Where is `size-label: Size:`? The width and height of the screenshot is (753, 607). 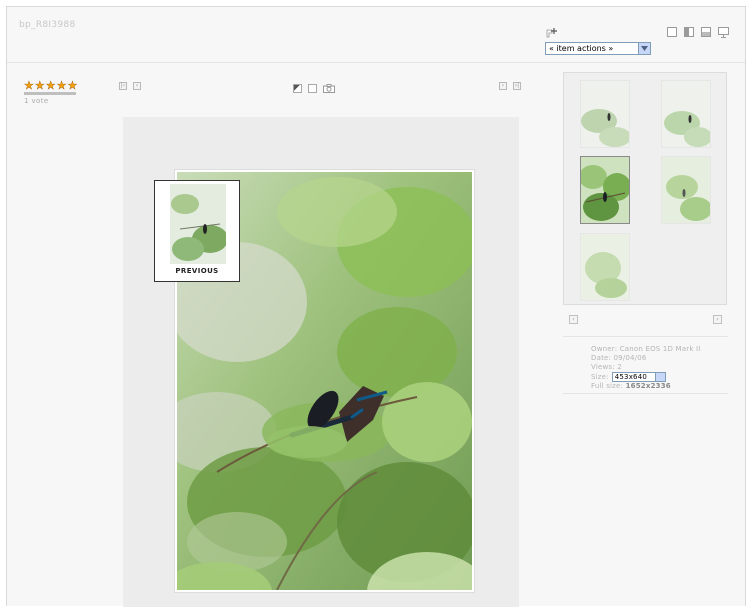 size-label: Size: is located at coordinates (600, 376).